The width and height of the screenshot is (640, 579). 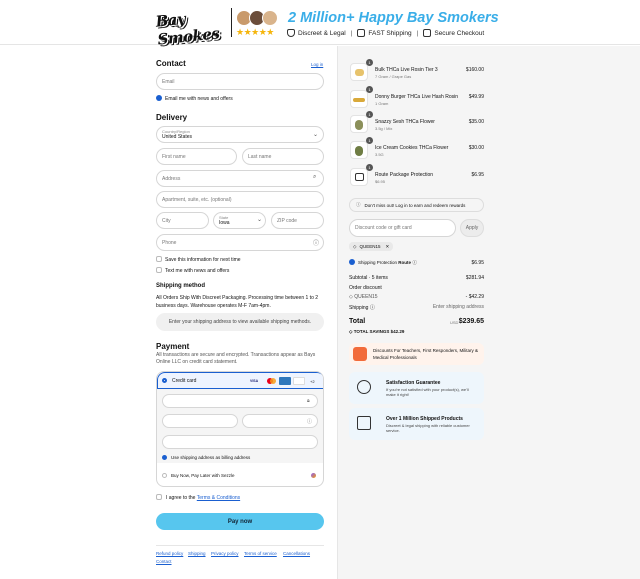 What do you see at coordinates (384, 33) in the screenshot?
I see `badge-shipping: FAST Shipping` at bounding box center [384, 33].